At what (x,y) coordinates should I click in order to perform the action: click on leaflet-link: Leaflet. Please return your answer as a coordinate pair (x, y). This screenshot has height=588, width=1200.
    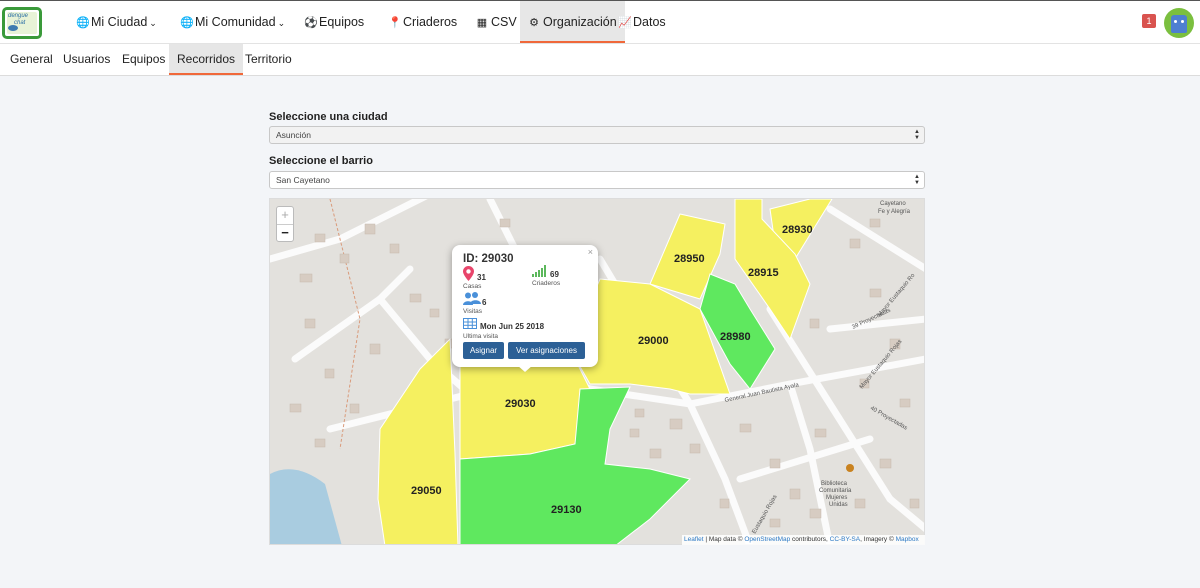
    Looking at the image, I should click on (694, 539).